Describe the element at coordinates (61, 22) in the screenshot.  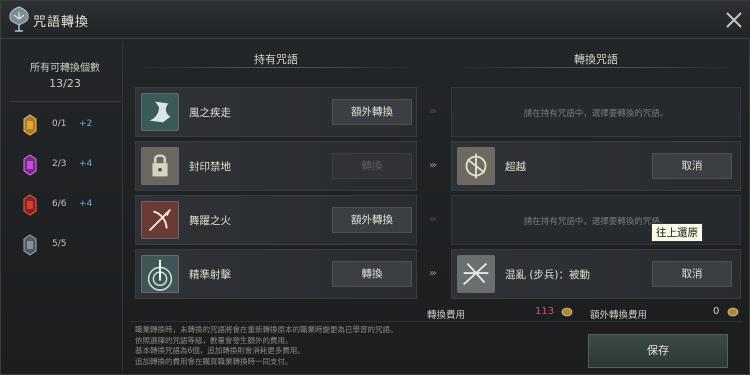
I see `window-title: 咒語轉換` at that location.